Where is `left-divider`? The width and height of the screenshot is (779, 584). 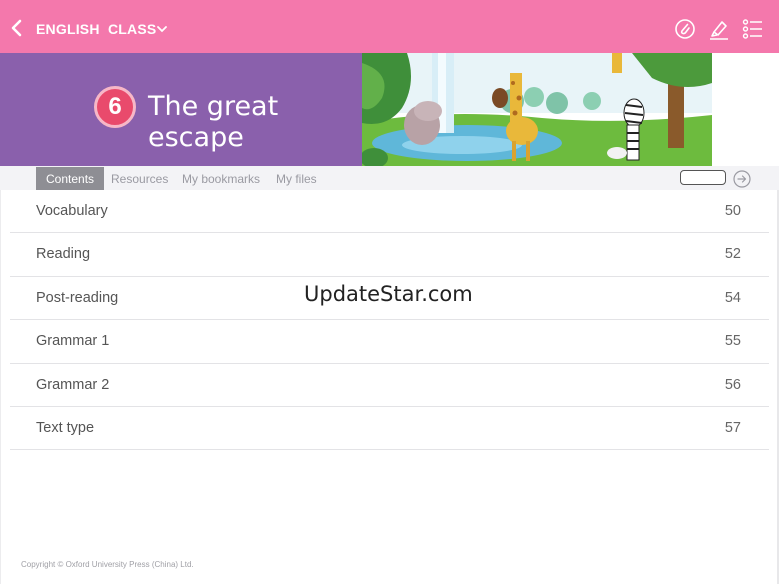 left-divider is located at coordinates (0, 387).